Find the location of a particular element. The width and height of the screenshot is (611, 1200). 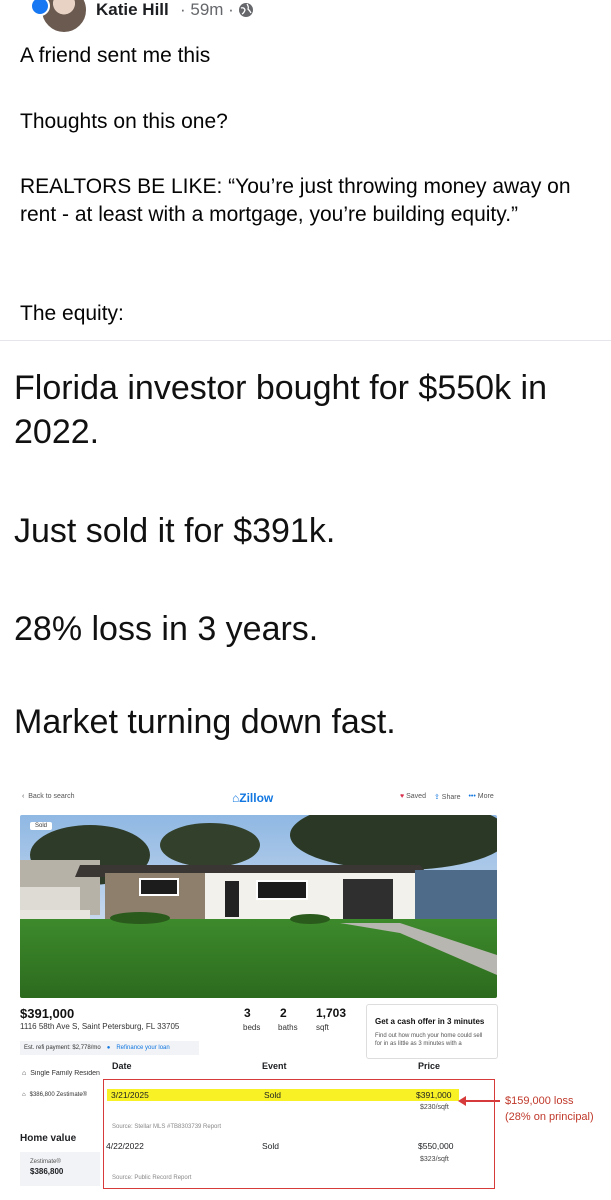

chevron-left-icon: ‹ is located at coordinates (23, 796).